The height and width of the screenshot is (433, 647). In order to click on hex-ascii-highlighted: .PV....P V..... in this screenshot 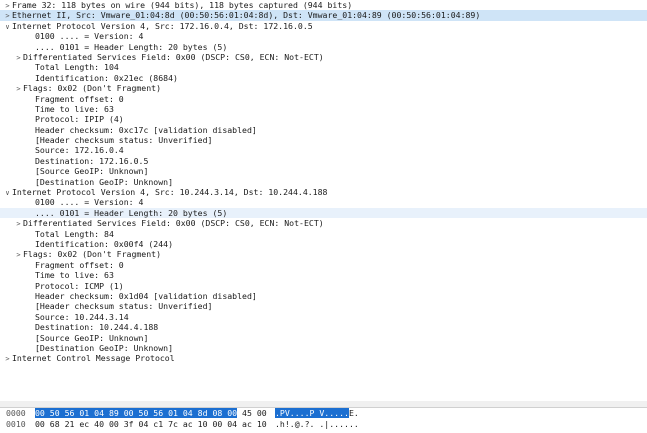, I will do `click(312, 413)`.